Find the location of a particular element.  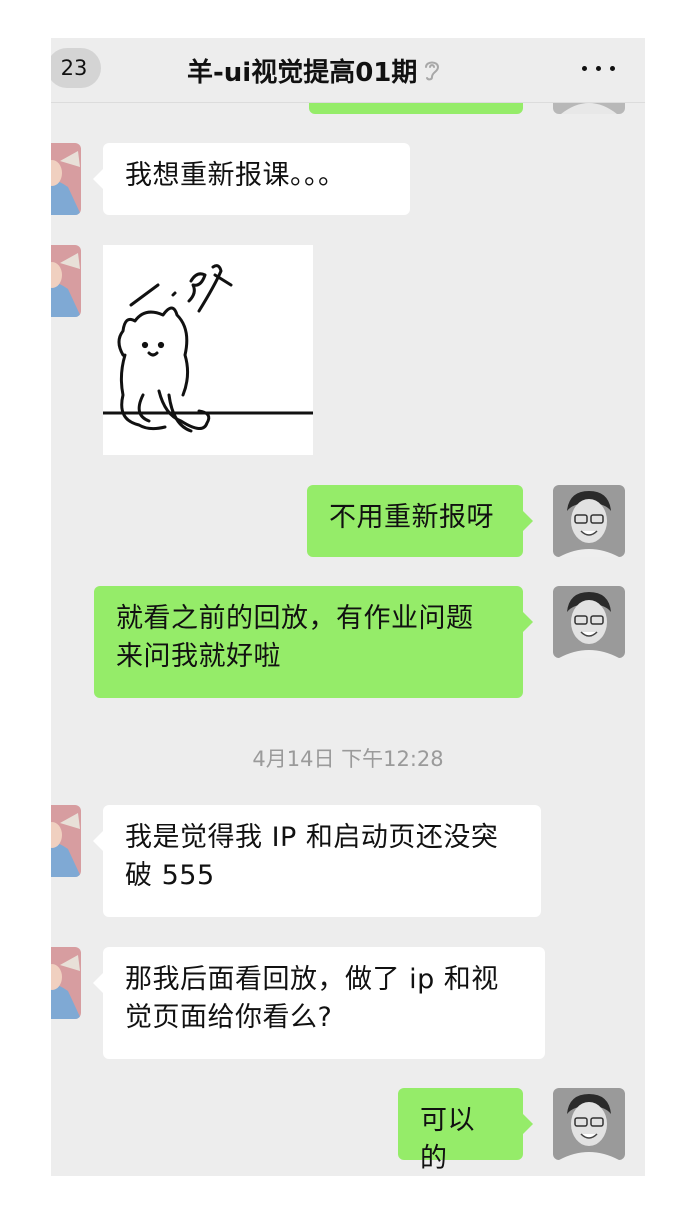

message-text-line: 我是觉得我 IP 和启动页还没突 is located at coordinates (312, 837).